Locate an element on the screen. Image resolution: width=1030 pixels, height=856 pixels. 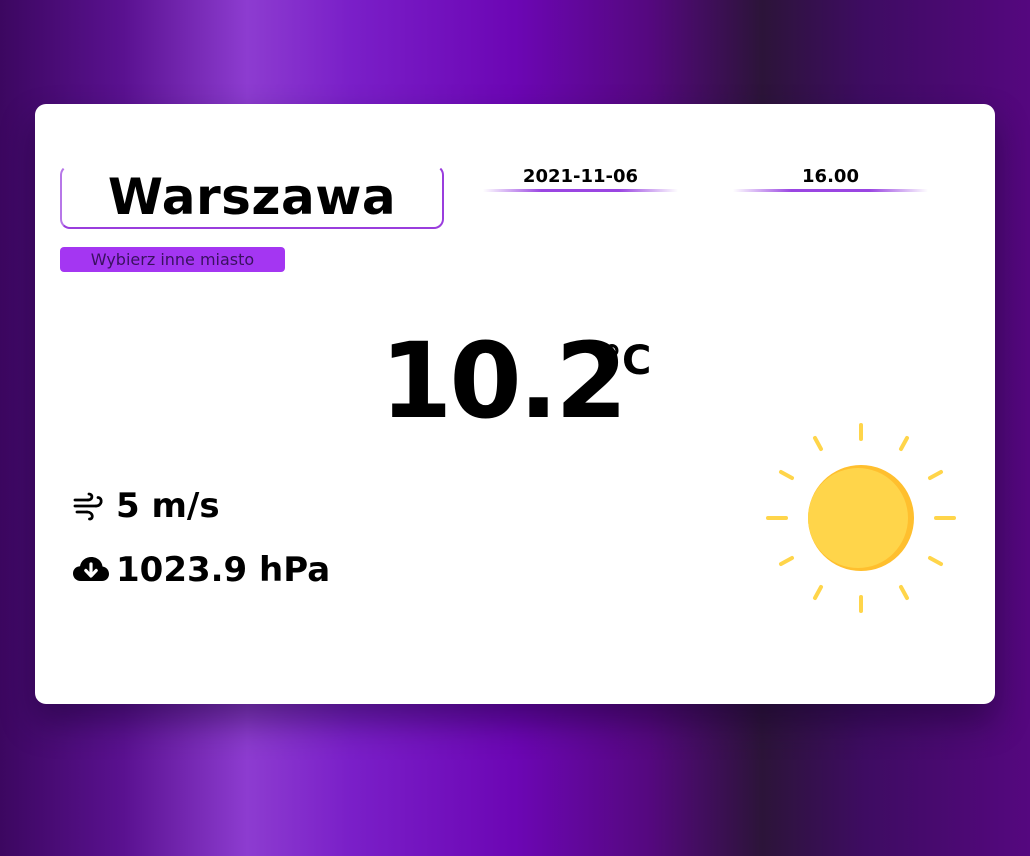
time-display: 16.00 is located at coordinates (830, 179).